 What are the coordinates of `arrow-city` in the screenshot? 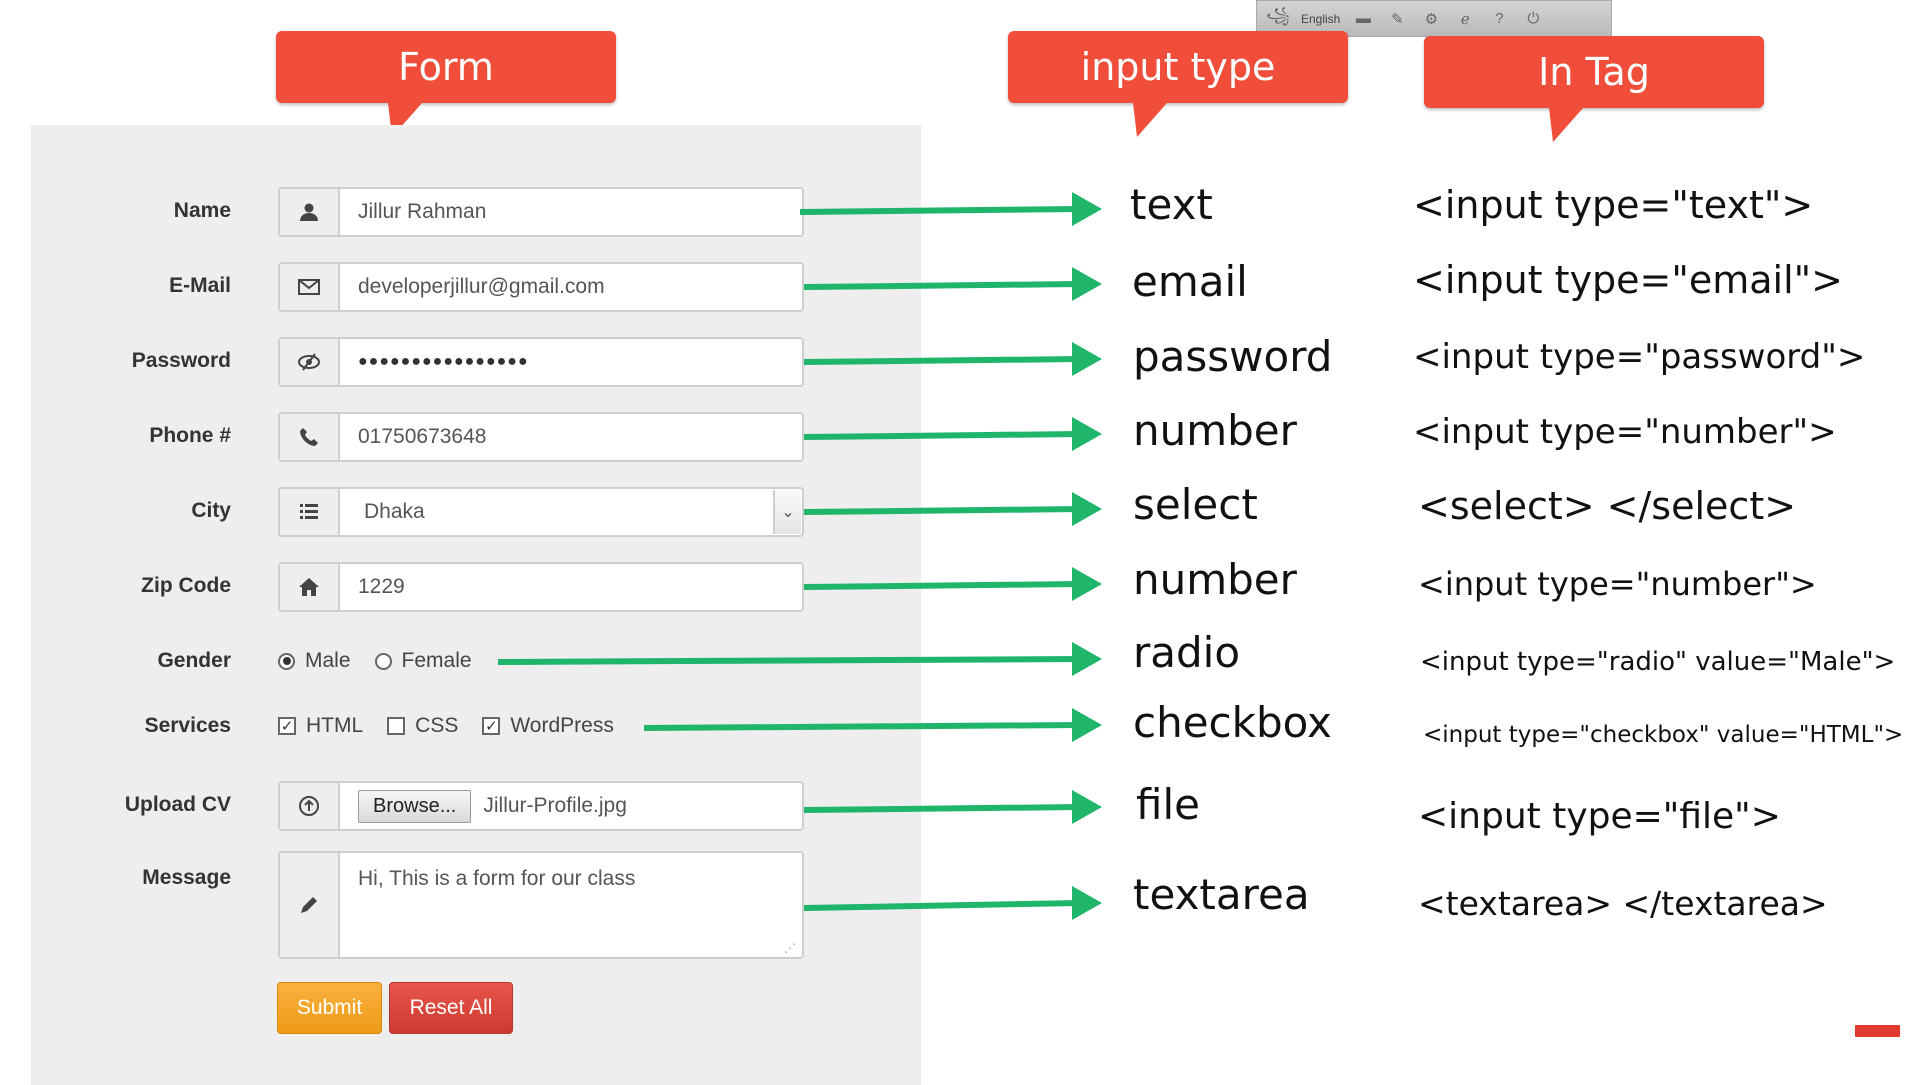 It's located at (942, 510).